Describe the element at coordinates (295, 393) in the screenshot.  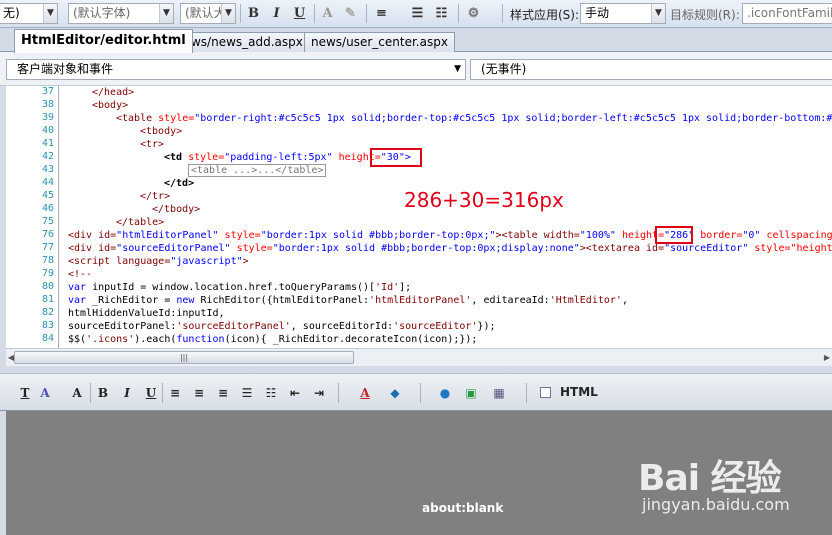
I see `outdent-icon: ⇤` at that location.